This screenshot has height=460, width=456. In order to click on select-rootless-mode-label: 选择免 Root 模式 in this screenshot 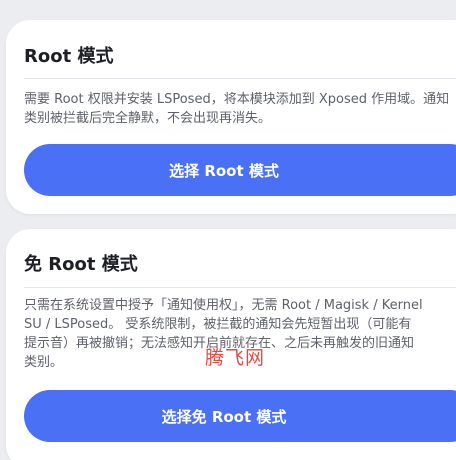, I will do `click(224, 416)`.